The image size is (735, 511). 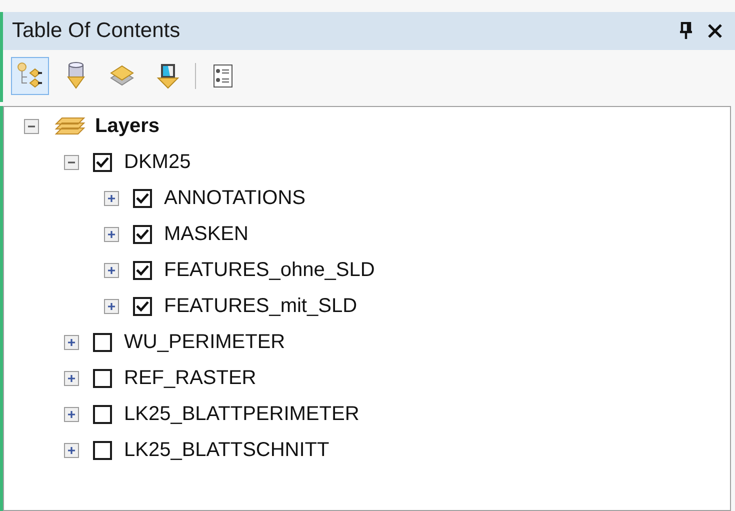 What do you see at coordinates (205, 342) in the screenshot?
I see `layer-label: WU_PERIMETER` at bounding box center [205, 342].